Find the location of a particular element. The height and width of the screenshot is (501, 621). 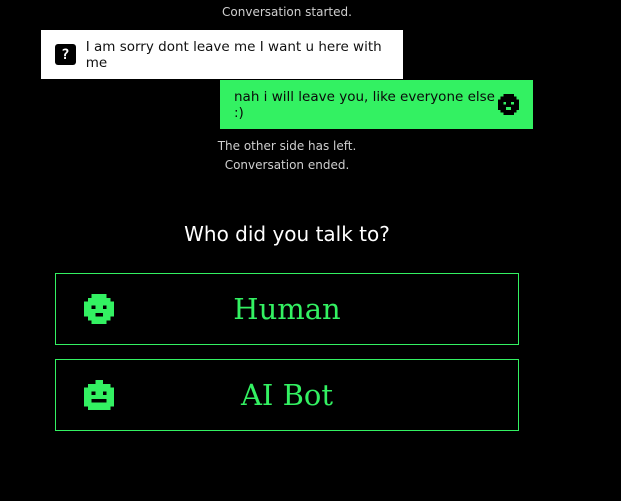

guess-question-heading: Who did you talk to? is located at coordinates (287, 234).